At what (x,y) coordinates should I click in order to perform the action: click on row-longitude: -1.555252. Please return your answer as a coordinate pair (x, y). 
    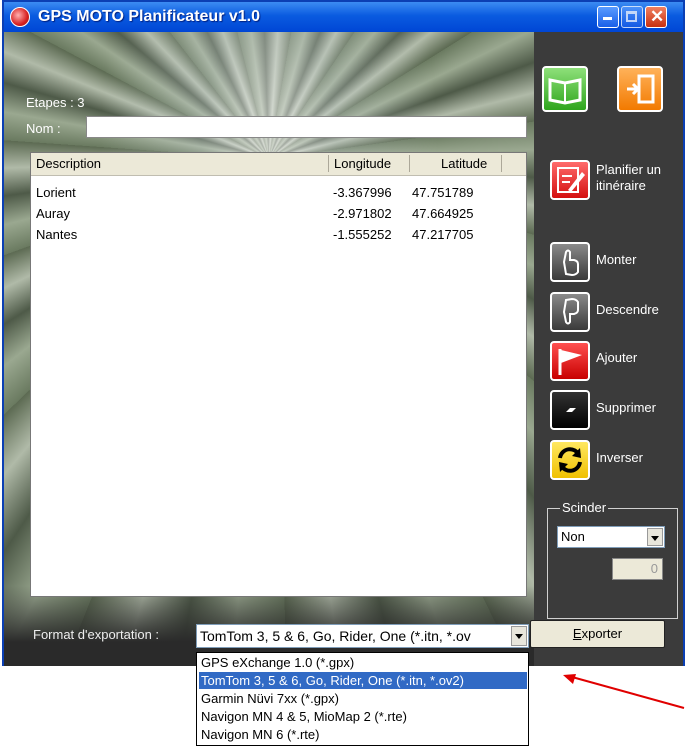
    Looking at the image, I should click on (362, 234).